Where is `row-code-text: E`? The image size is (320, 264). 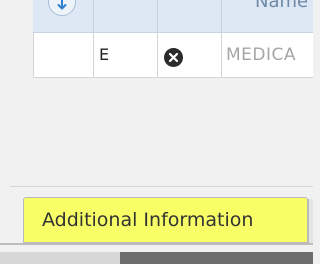
row-code-text: E is located at coordinates (104, 54).